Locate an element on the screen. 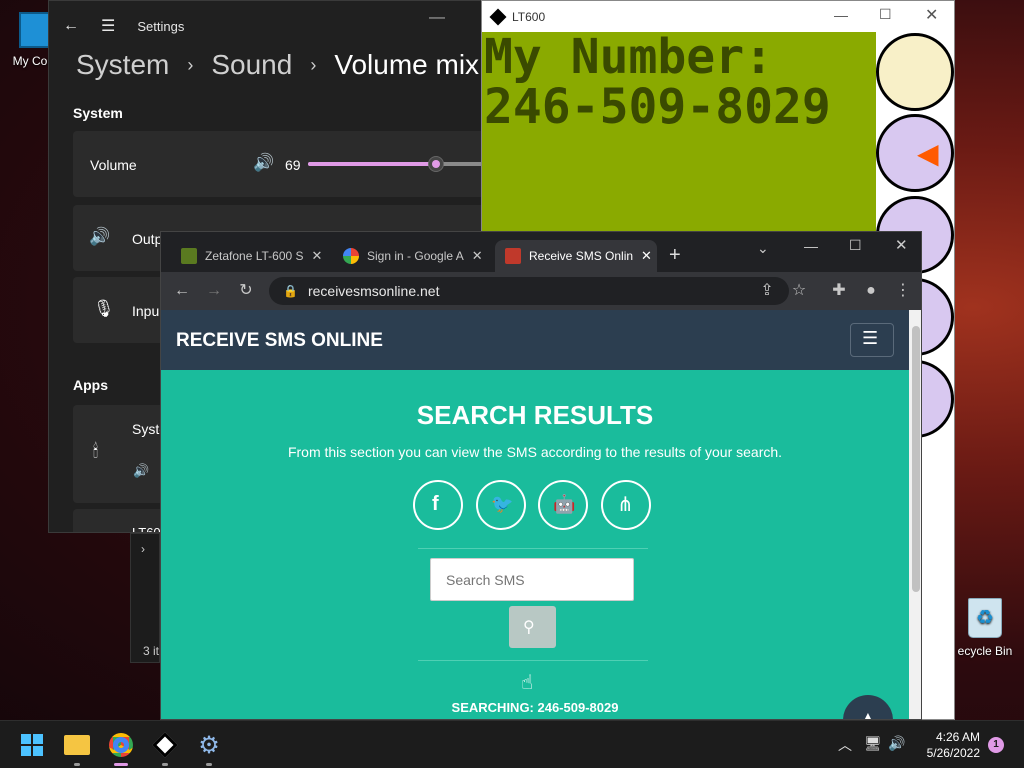  notification-badge: 1 is located at coordinates (996, 745).